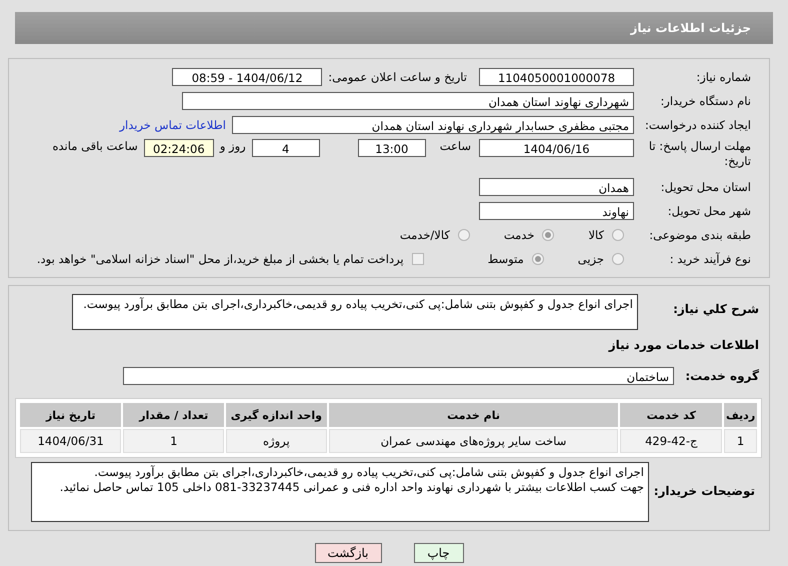 Image resolution: width=788 pixels, height=566 pixels. What do you see at coordinates (556, 77) in the screenshot?
I see `need-number-field: 1104050001000078` at bounding box center [556, 77].